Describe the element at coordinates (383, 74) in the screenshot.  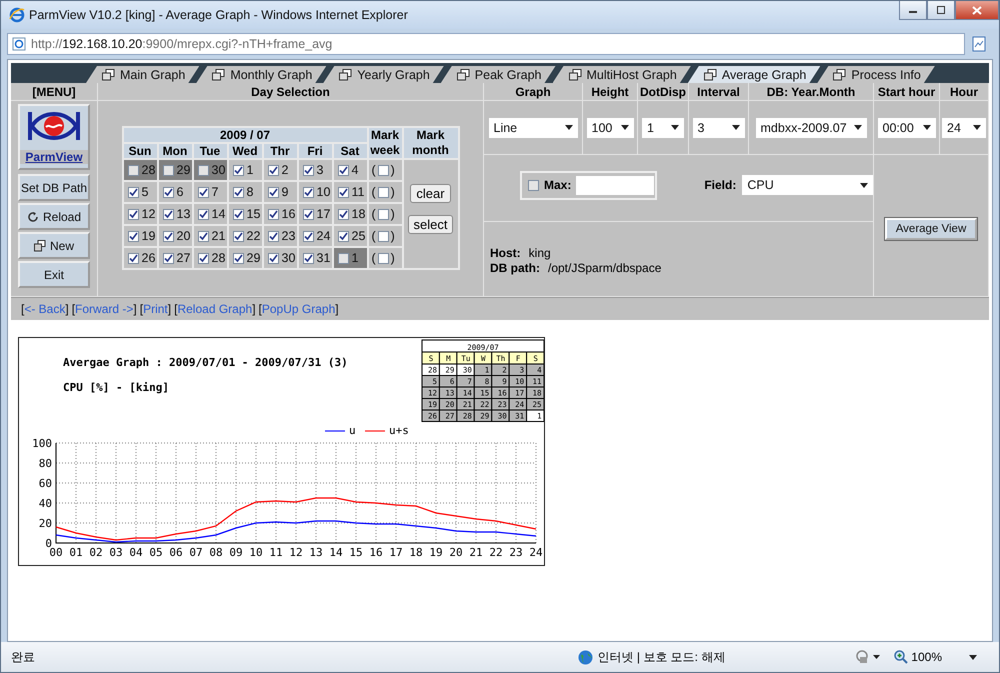
I see `tab: Yearly Graph` at that location.